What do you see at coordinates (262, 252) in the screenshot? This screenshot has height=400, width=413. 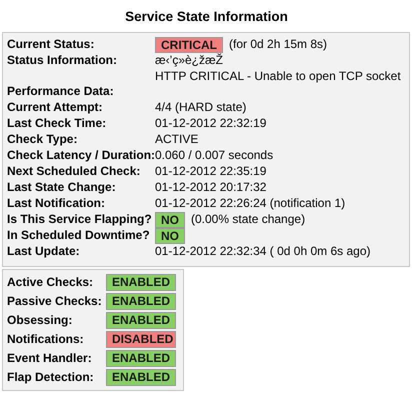 I see `field-value: 01-12-2012 22:32:34 ( 0d 0h 0m 6s ago)` at bounding box center [262, 252].